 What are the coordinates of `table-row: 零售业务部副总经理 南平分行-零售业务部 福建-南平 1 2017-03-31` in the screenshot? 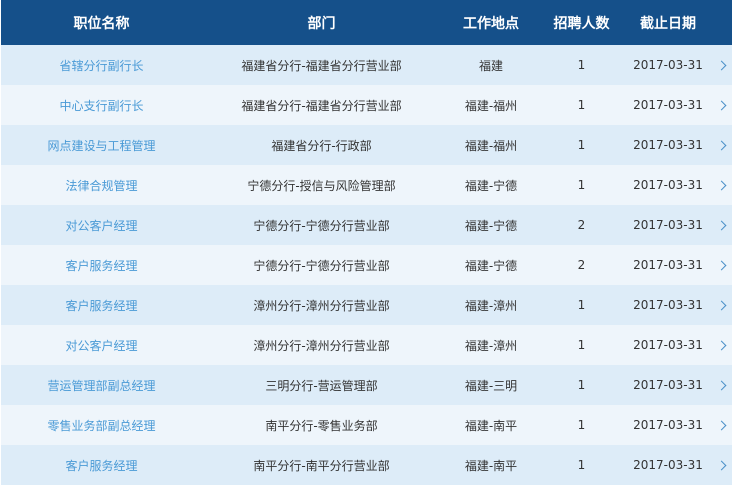 It's located at (366, 425).